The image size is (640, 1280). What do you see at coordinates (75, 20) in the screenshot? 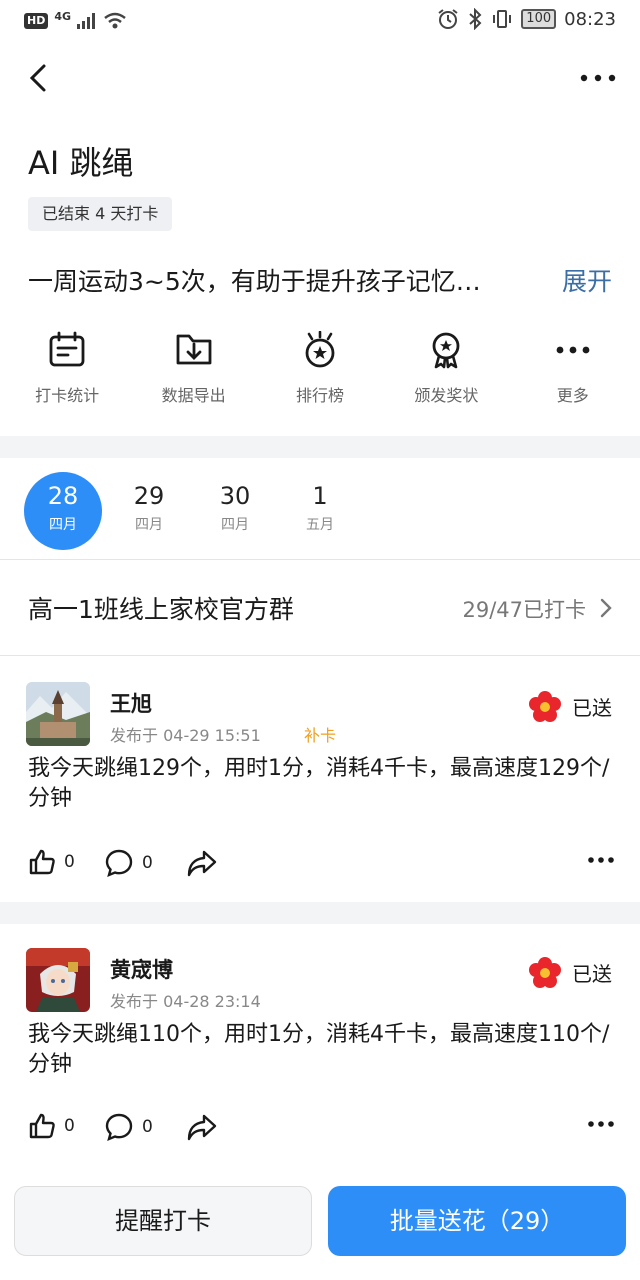
I see `status-left: HD 4G` at bounding box center [75, 20].